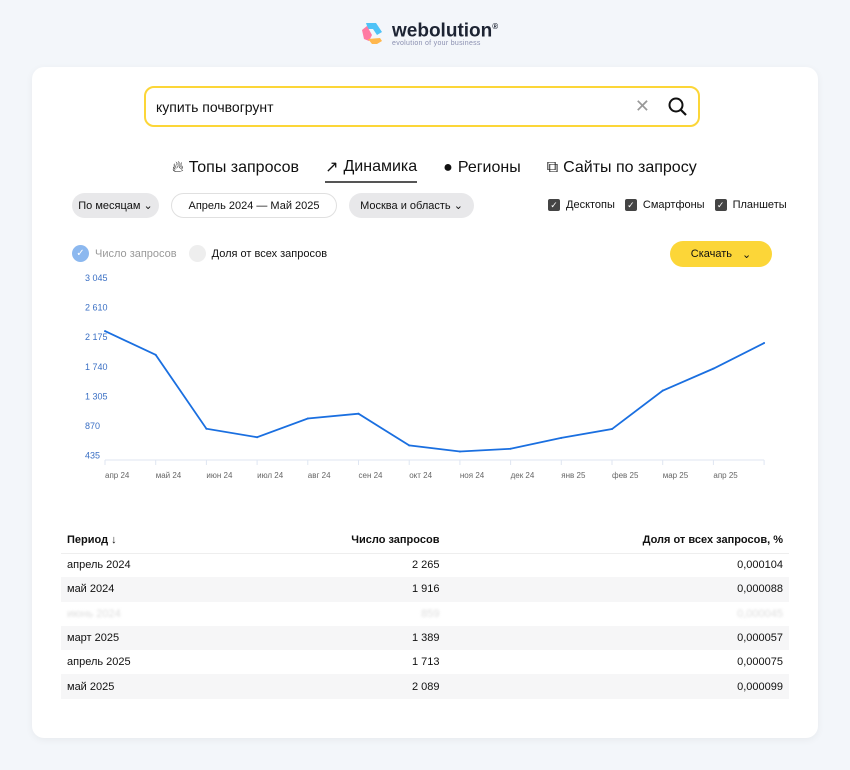 This screenshot has height=770, width=850. Describe the element at coordinates (436, 44) in the screenshot. I see `logo-tagline: evolution of your business` at that location.